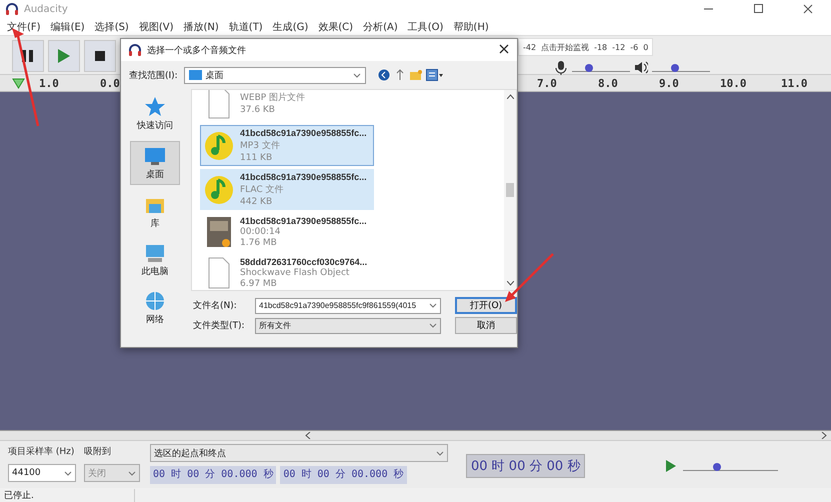 The height and width of the screenshot is (502, 831). What do you see at coordinates (257, 158) in the screenshot?
I see `file-size: 111 KB` at bounding box center [257, 158].